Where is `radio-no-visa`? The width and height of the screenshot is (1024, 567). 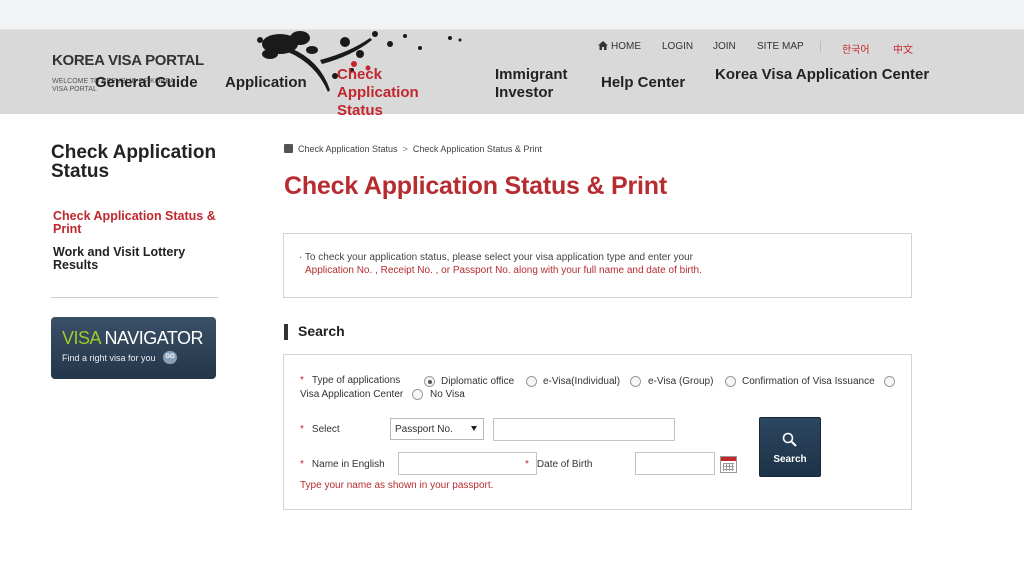
radio-no-visa is located at coordinates (417, 394).